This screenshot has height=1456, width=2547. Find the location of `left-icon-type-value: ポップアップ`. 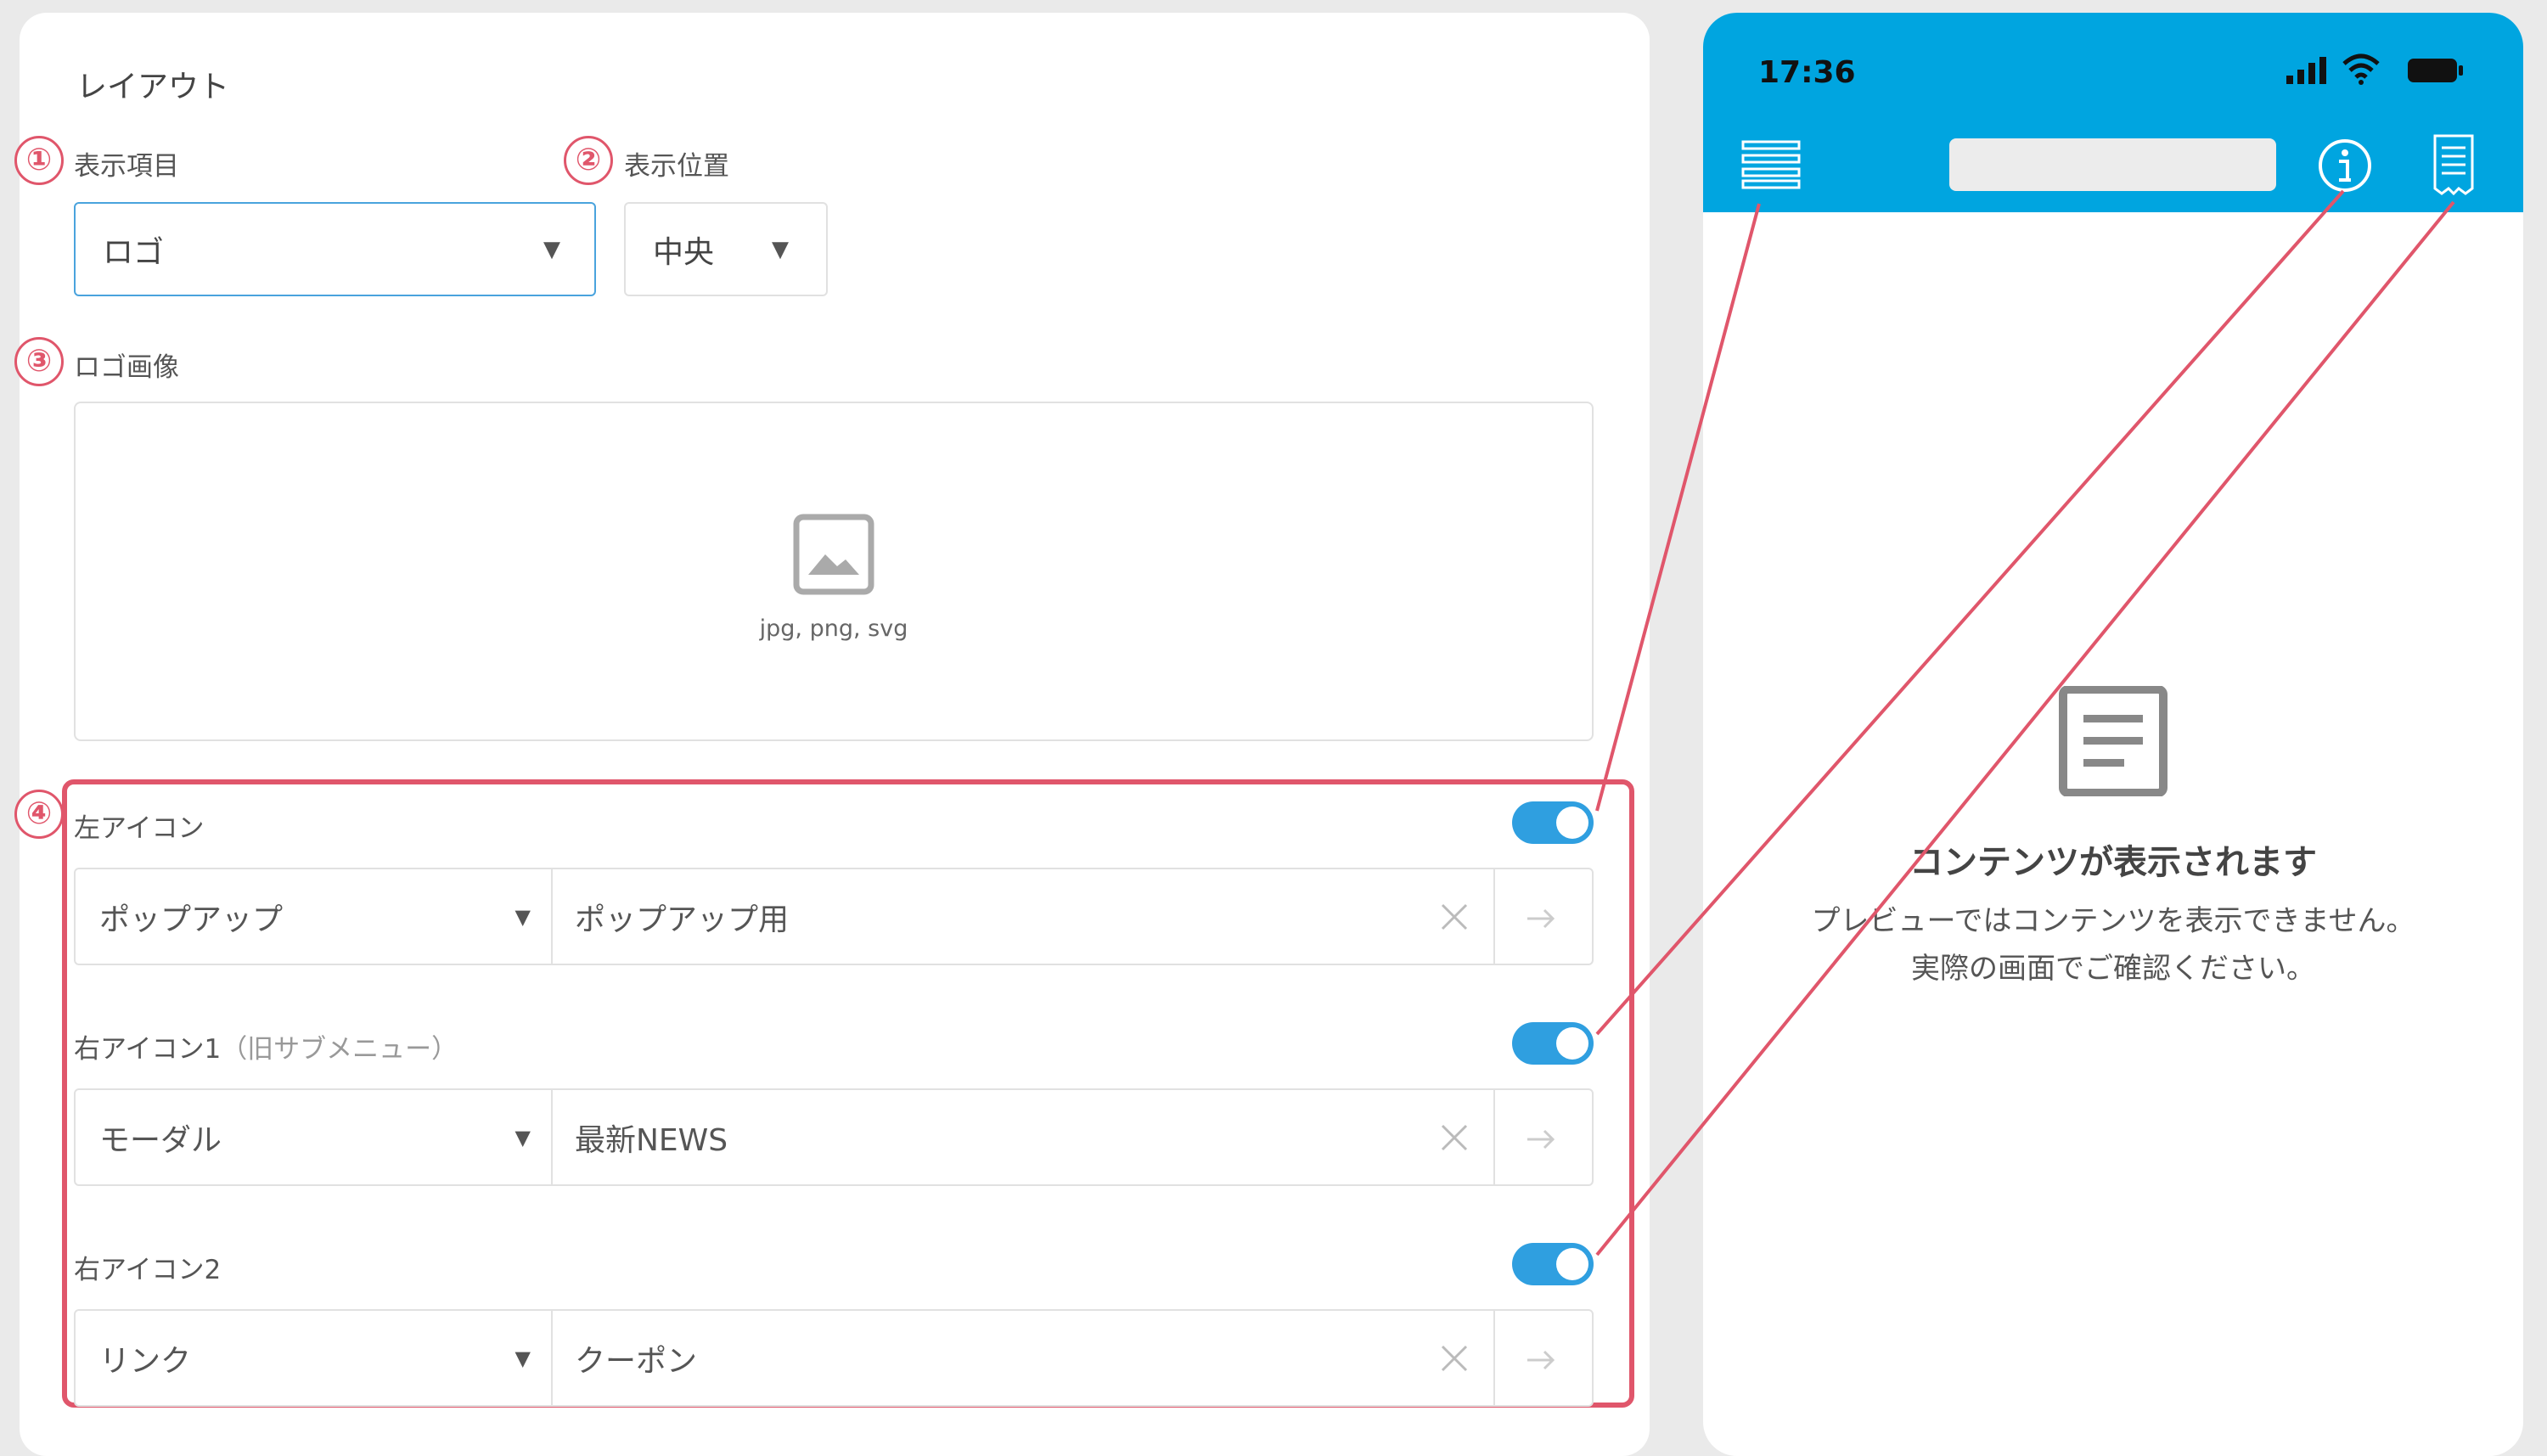

left-icon-type-value: ポップアップ is located at coordinates (191, 919).